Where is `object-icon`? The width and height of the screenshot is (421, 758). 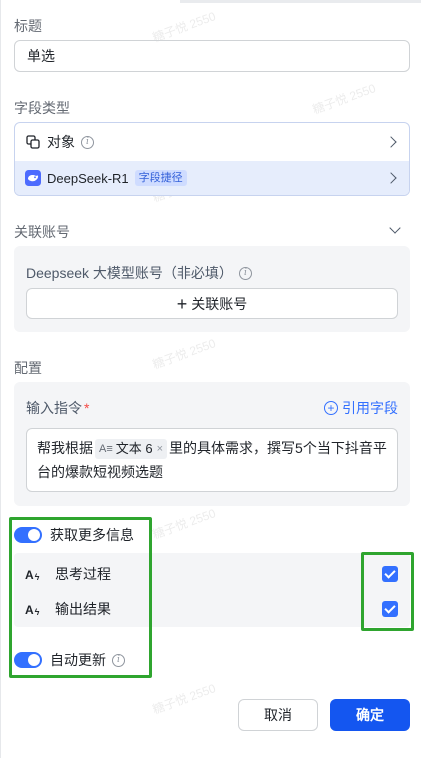
object-icon is located at coordinates (33, 142).